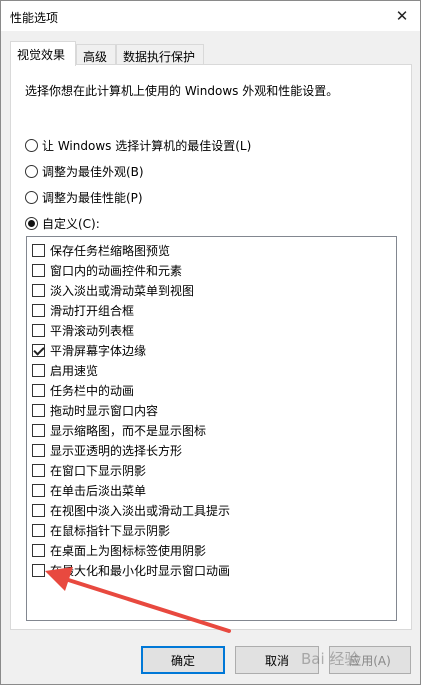 This screenshot has width=421, height=686. What do you see at coordinates (147, 146) in the screenshot?
I see `radio-label: 让 Windows 选择计算机的最佳设置(L)` at bounding box center [147, 146].